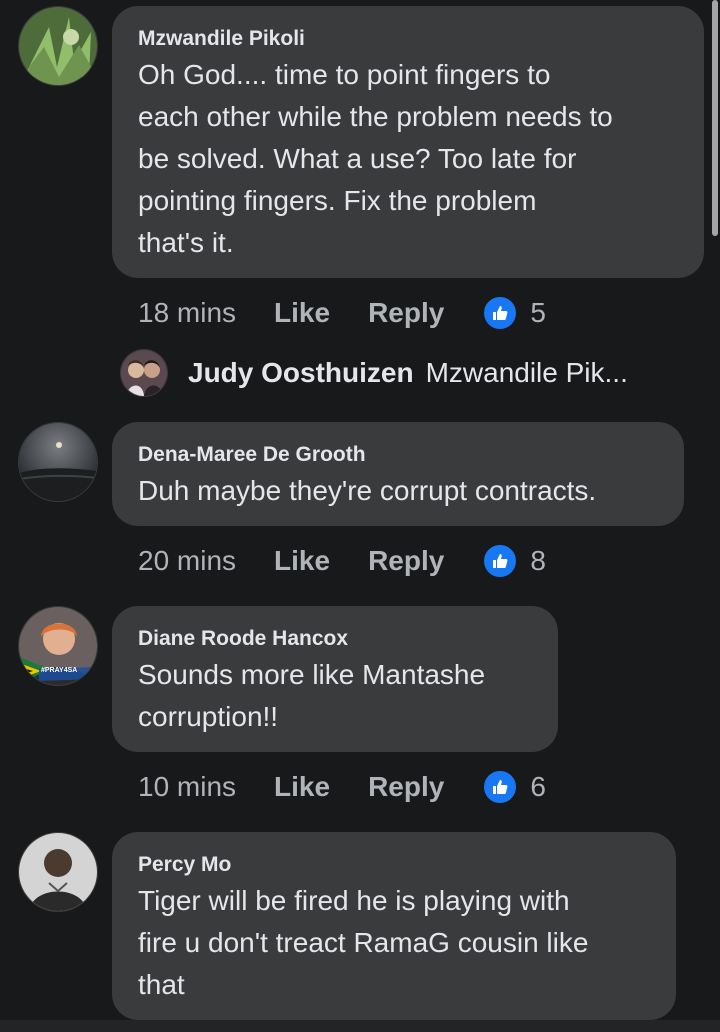 The image size is (720, 1032). What do you see at coordinates (367, 490) in the screenshot?
I see `comment-text: Duh maybe they're corrupt contracts.` at bounding box center [367, 490].